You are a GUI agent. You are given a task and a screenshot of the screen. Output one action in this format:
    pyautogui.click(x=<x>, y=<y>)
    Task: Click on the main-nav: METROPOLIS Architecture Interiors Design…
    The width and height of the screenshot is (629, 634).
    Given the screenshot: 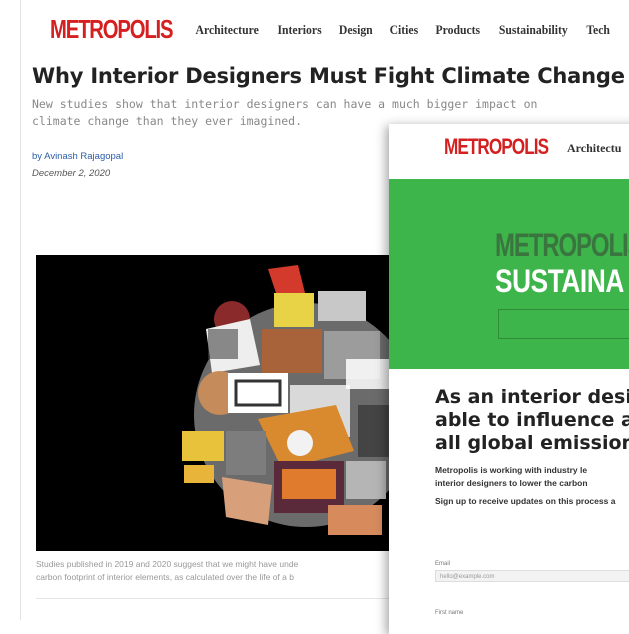 What is the action you would take?
    pyautogui.click(x=330, y=29)
    